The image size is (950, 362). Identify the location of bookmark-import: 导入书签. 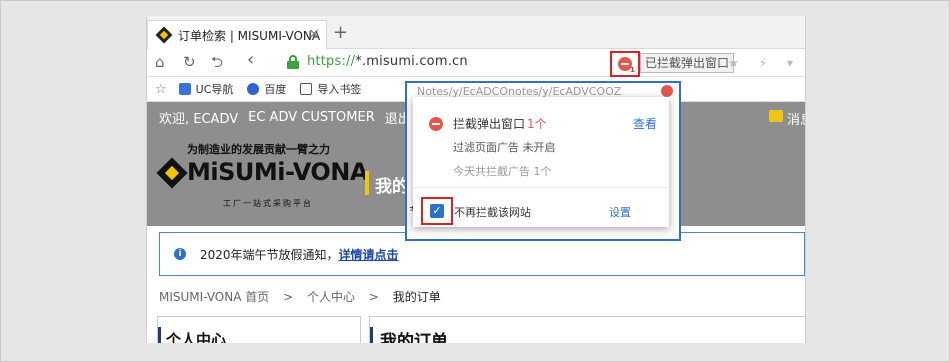
(330, 89).